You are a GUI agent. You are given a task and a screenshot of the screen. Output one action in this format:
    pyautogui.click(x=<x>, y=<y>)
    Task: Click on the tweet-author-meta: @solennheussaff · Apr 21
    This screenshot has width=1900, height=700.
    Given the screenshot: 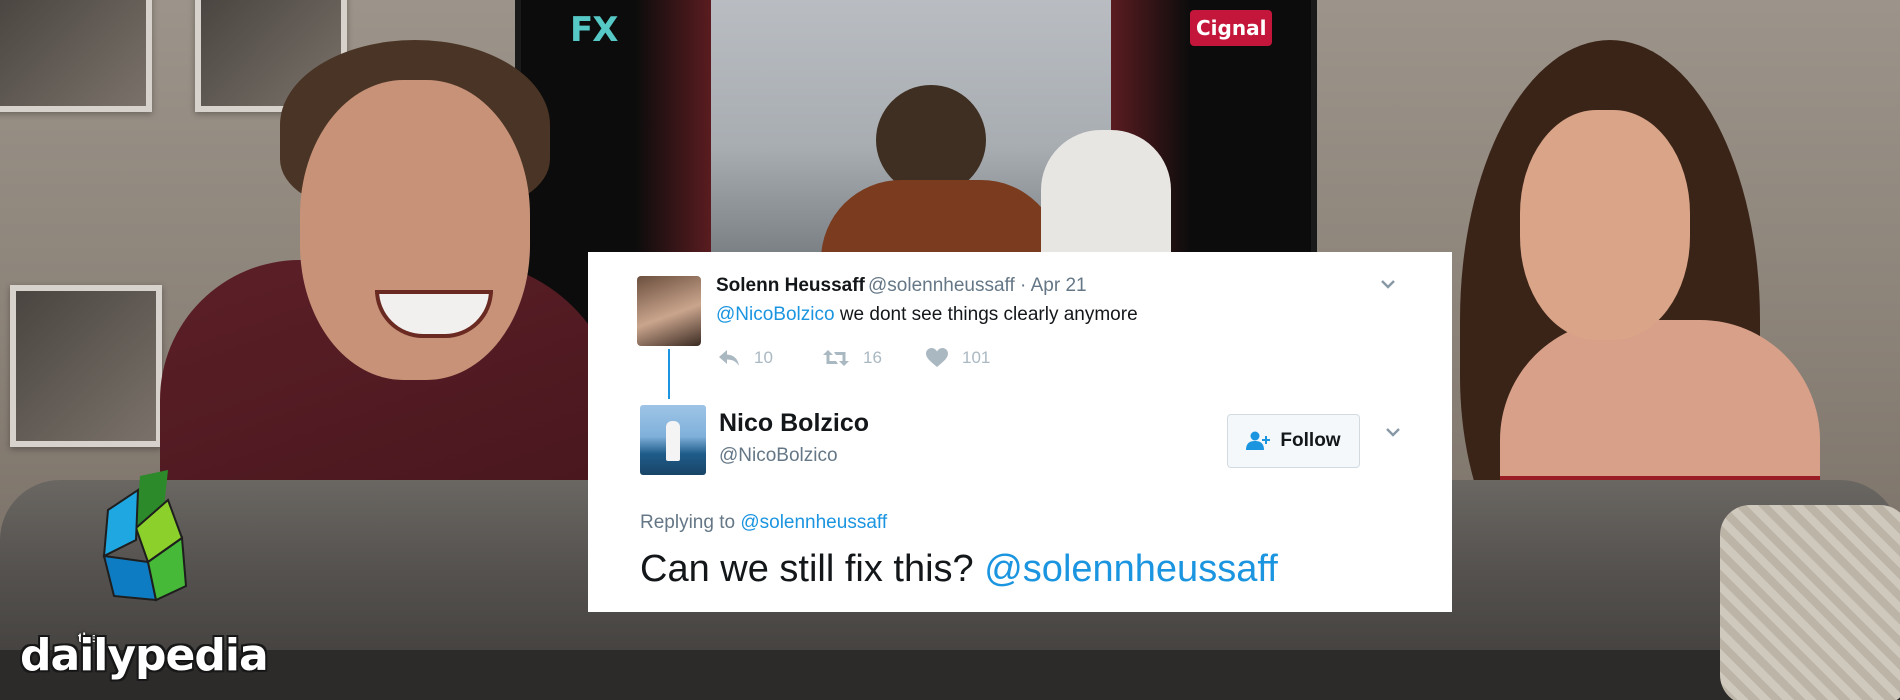 What is the action you would take?
    pyautogui.click(x=977, y=286)
    